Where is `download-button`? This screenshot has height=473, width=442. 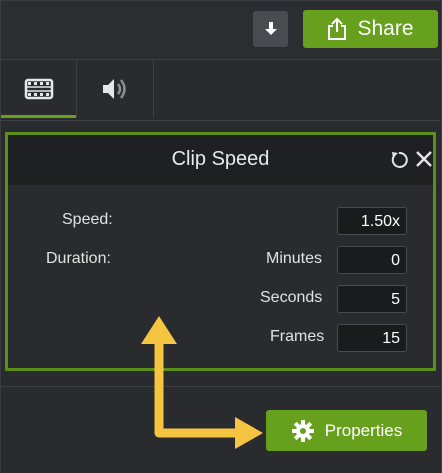 download-button is located at coordinates (270, 29).